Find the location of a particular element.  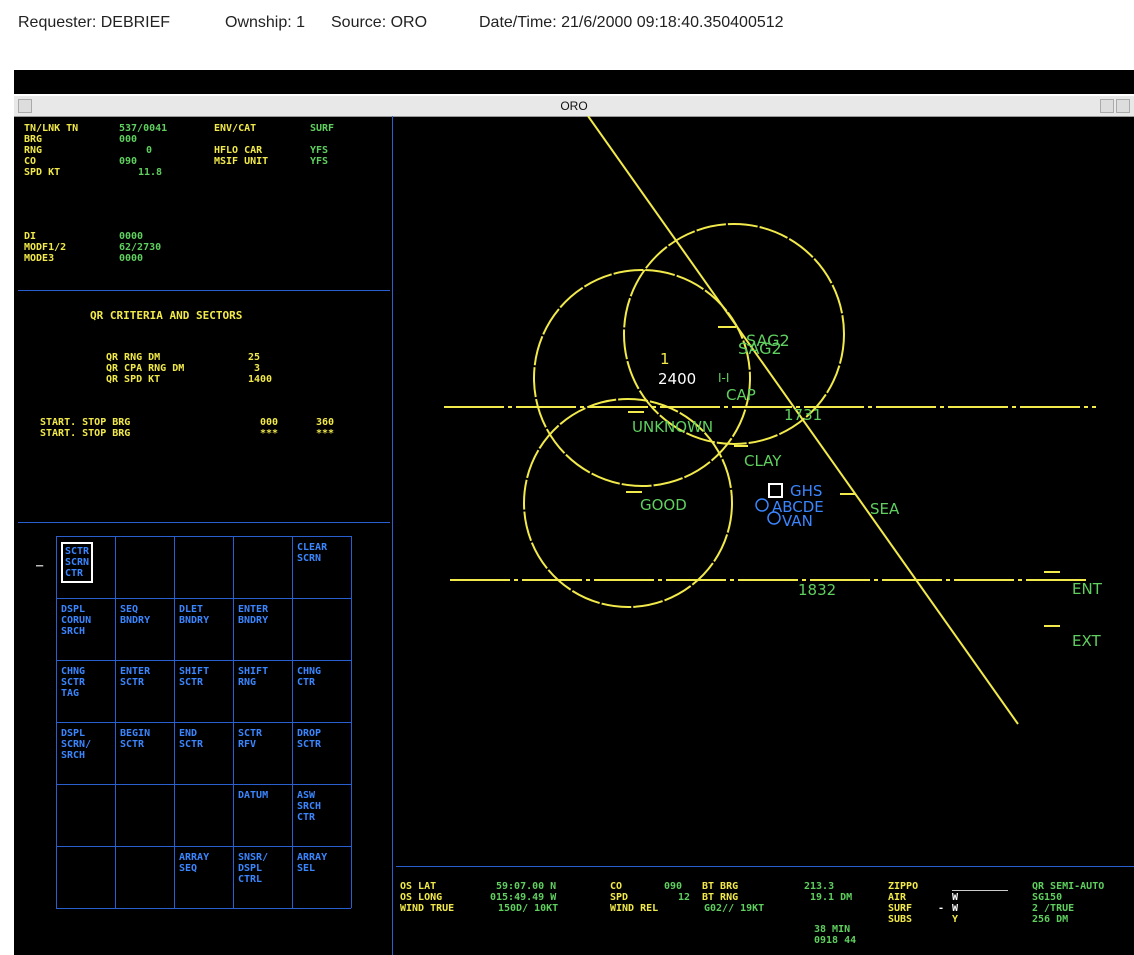

wind-true-value: 150D/ 10KT is located at coordinates (528, 908).